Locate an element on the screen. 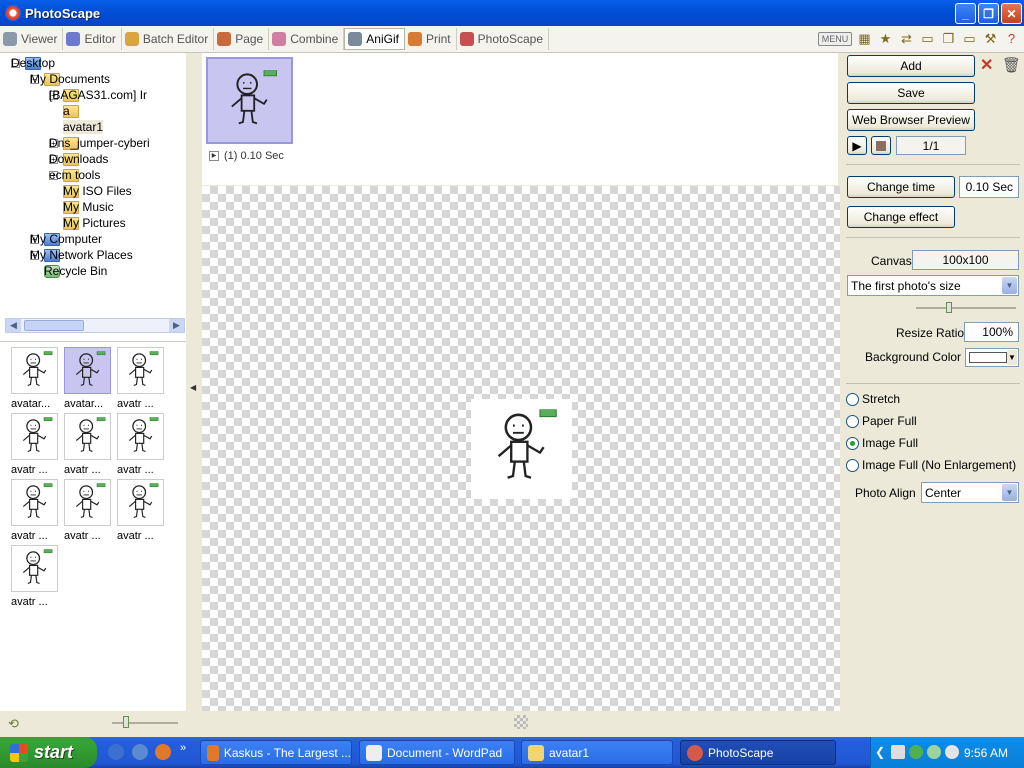 This screenshot has width=1024, height=768. panel-splitter: ◀ is located at coordinates (193, 382).